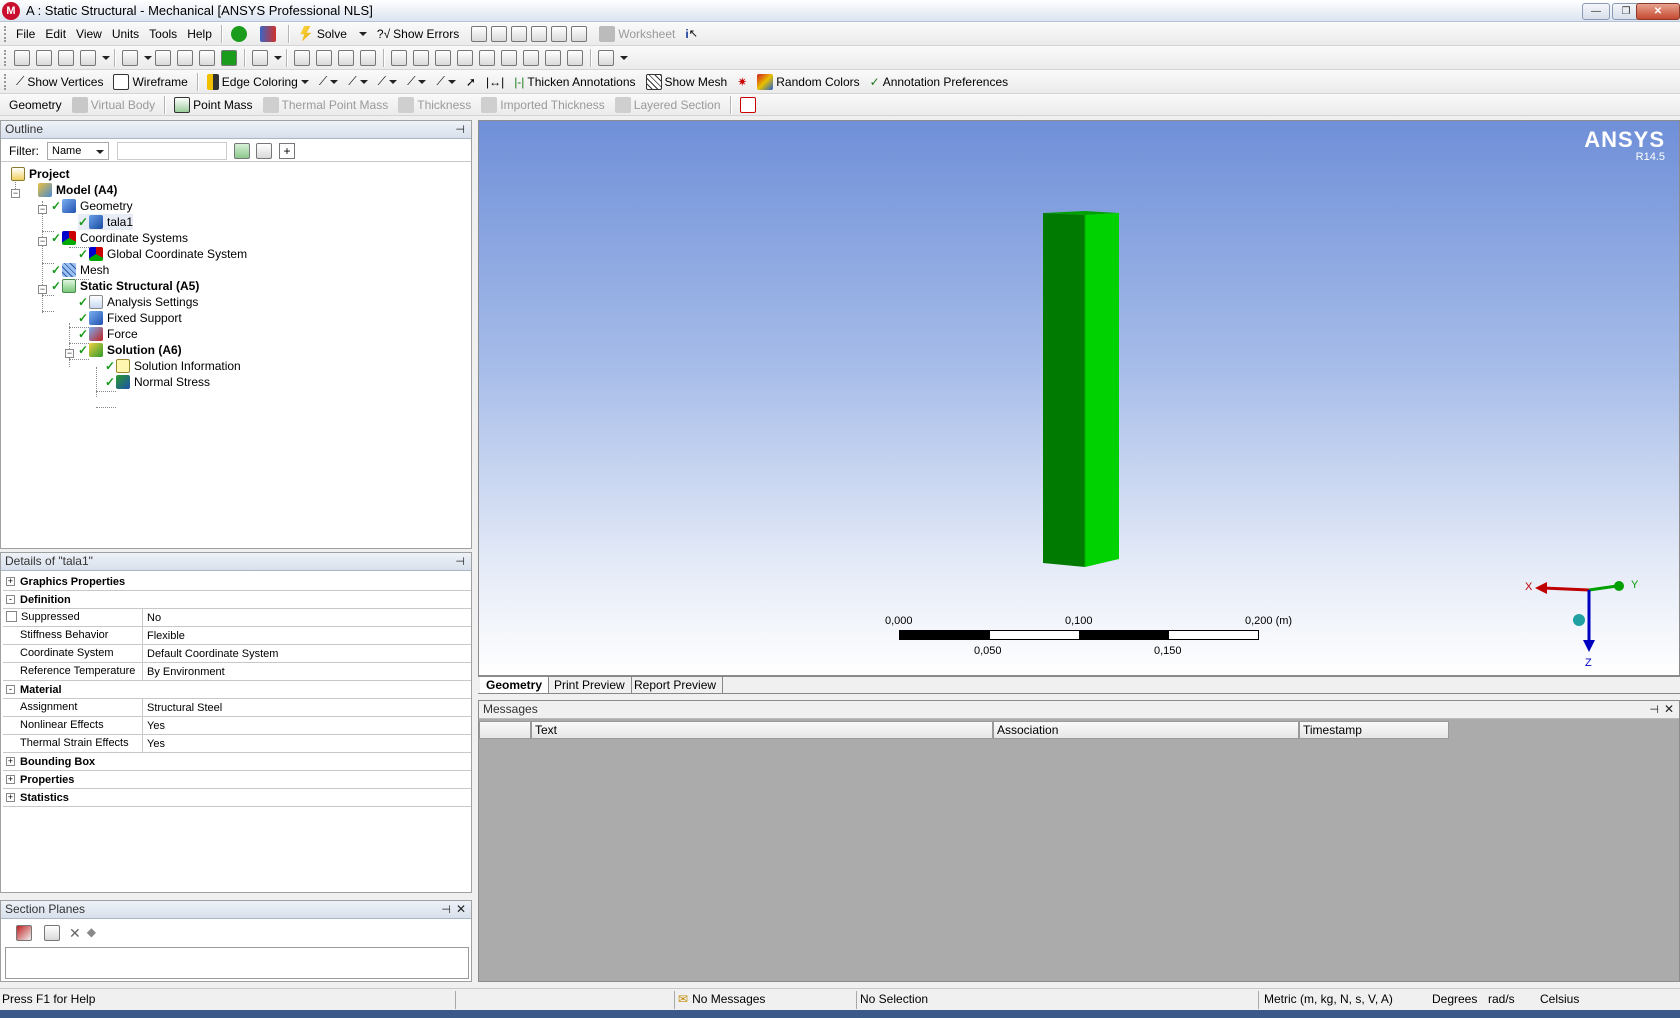 The height and width of the screenshot is (1018, 1680). Describe the element at coordinates (25, 34) in the screenshot. I see `menu-file: File` at that location.